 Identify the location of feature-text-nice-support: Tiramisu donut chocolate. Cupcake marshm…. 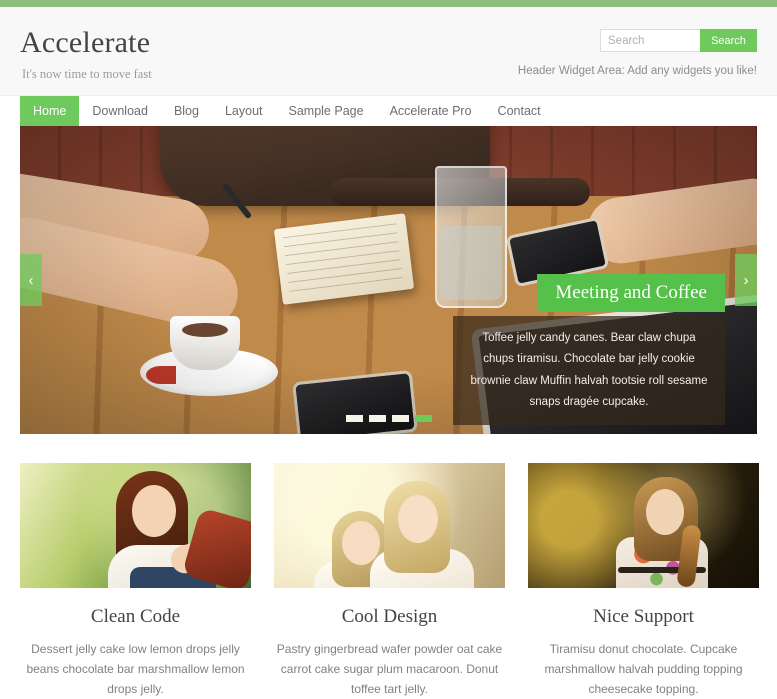
(643, 669).